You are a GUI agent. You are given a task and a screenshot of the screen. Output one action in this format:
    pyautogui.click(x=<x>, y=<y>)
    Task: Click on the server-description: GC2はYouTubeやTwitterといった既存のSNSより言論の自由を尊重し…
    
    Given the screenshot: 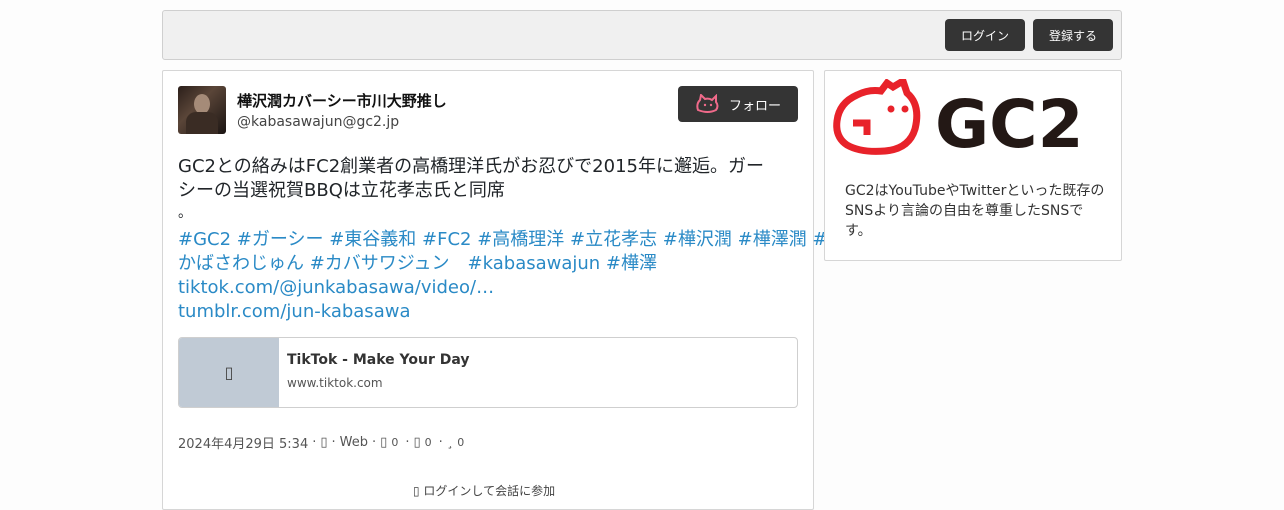 What is the action you would take?
    pyautogui.click(x=975, y=211)
    